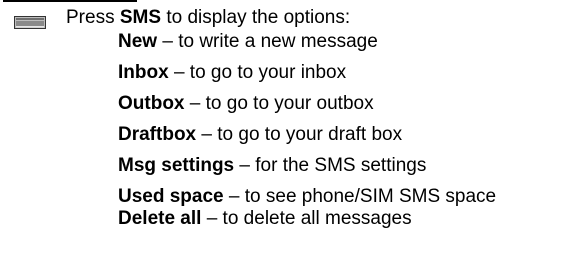  What do you see at coordinates (151, 103) in the screenshot?
I see `option-term: Outbox` at bounding box center [151, 103].